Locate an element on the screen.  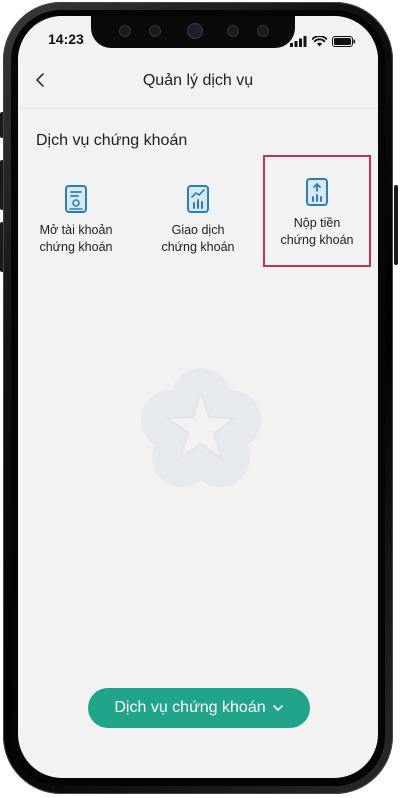
status-icons is located at coordinates (323, 41).